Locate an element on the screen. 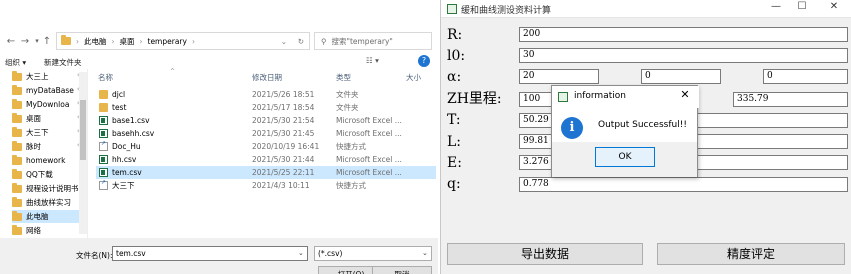  sidebar-item: myDataBase✎ is located at coordinates (49, 90).